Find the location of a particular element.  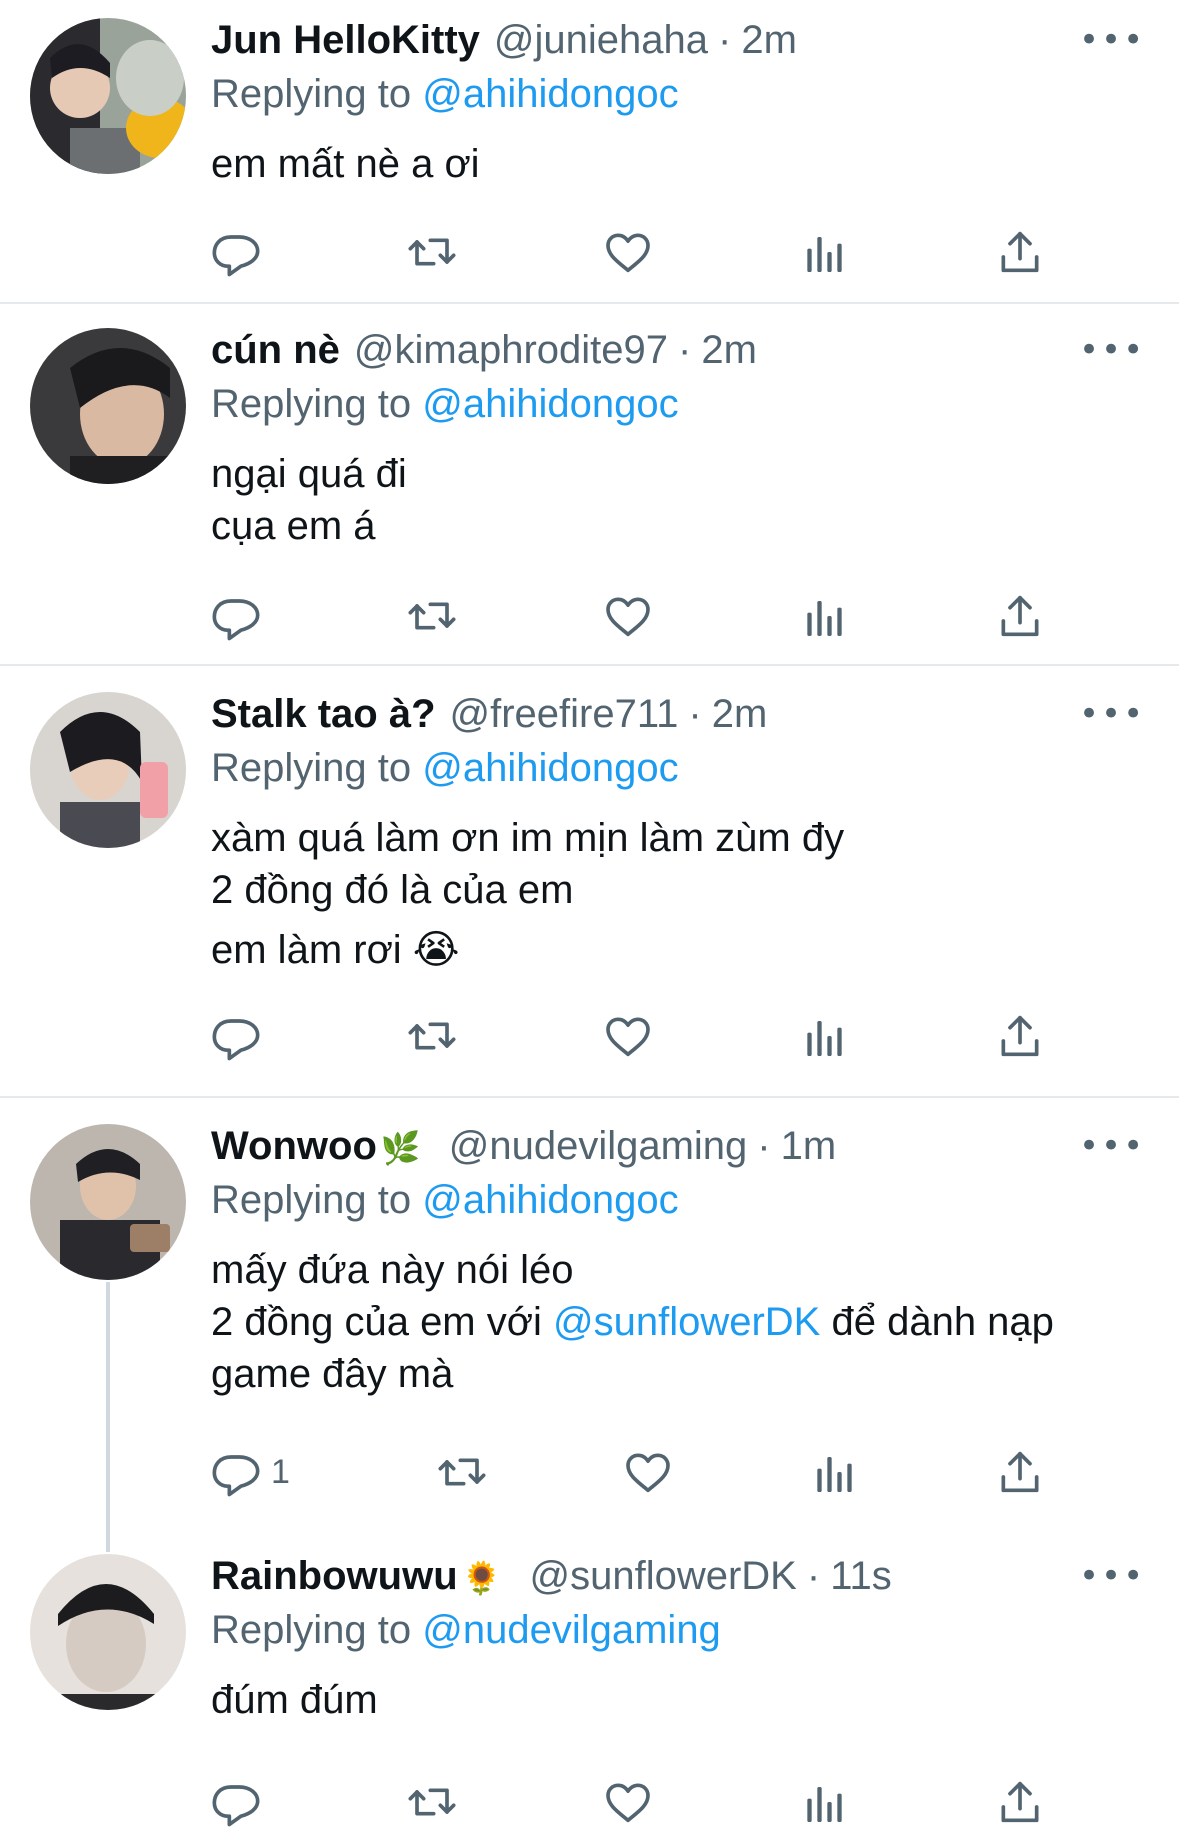

tweet-text-second-paragraph: em làm rơi 😭 is located at coordinates (335, 950).